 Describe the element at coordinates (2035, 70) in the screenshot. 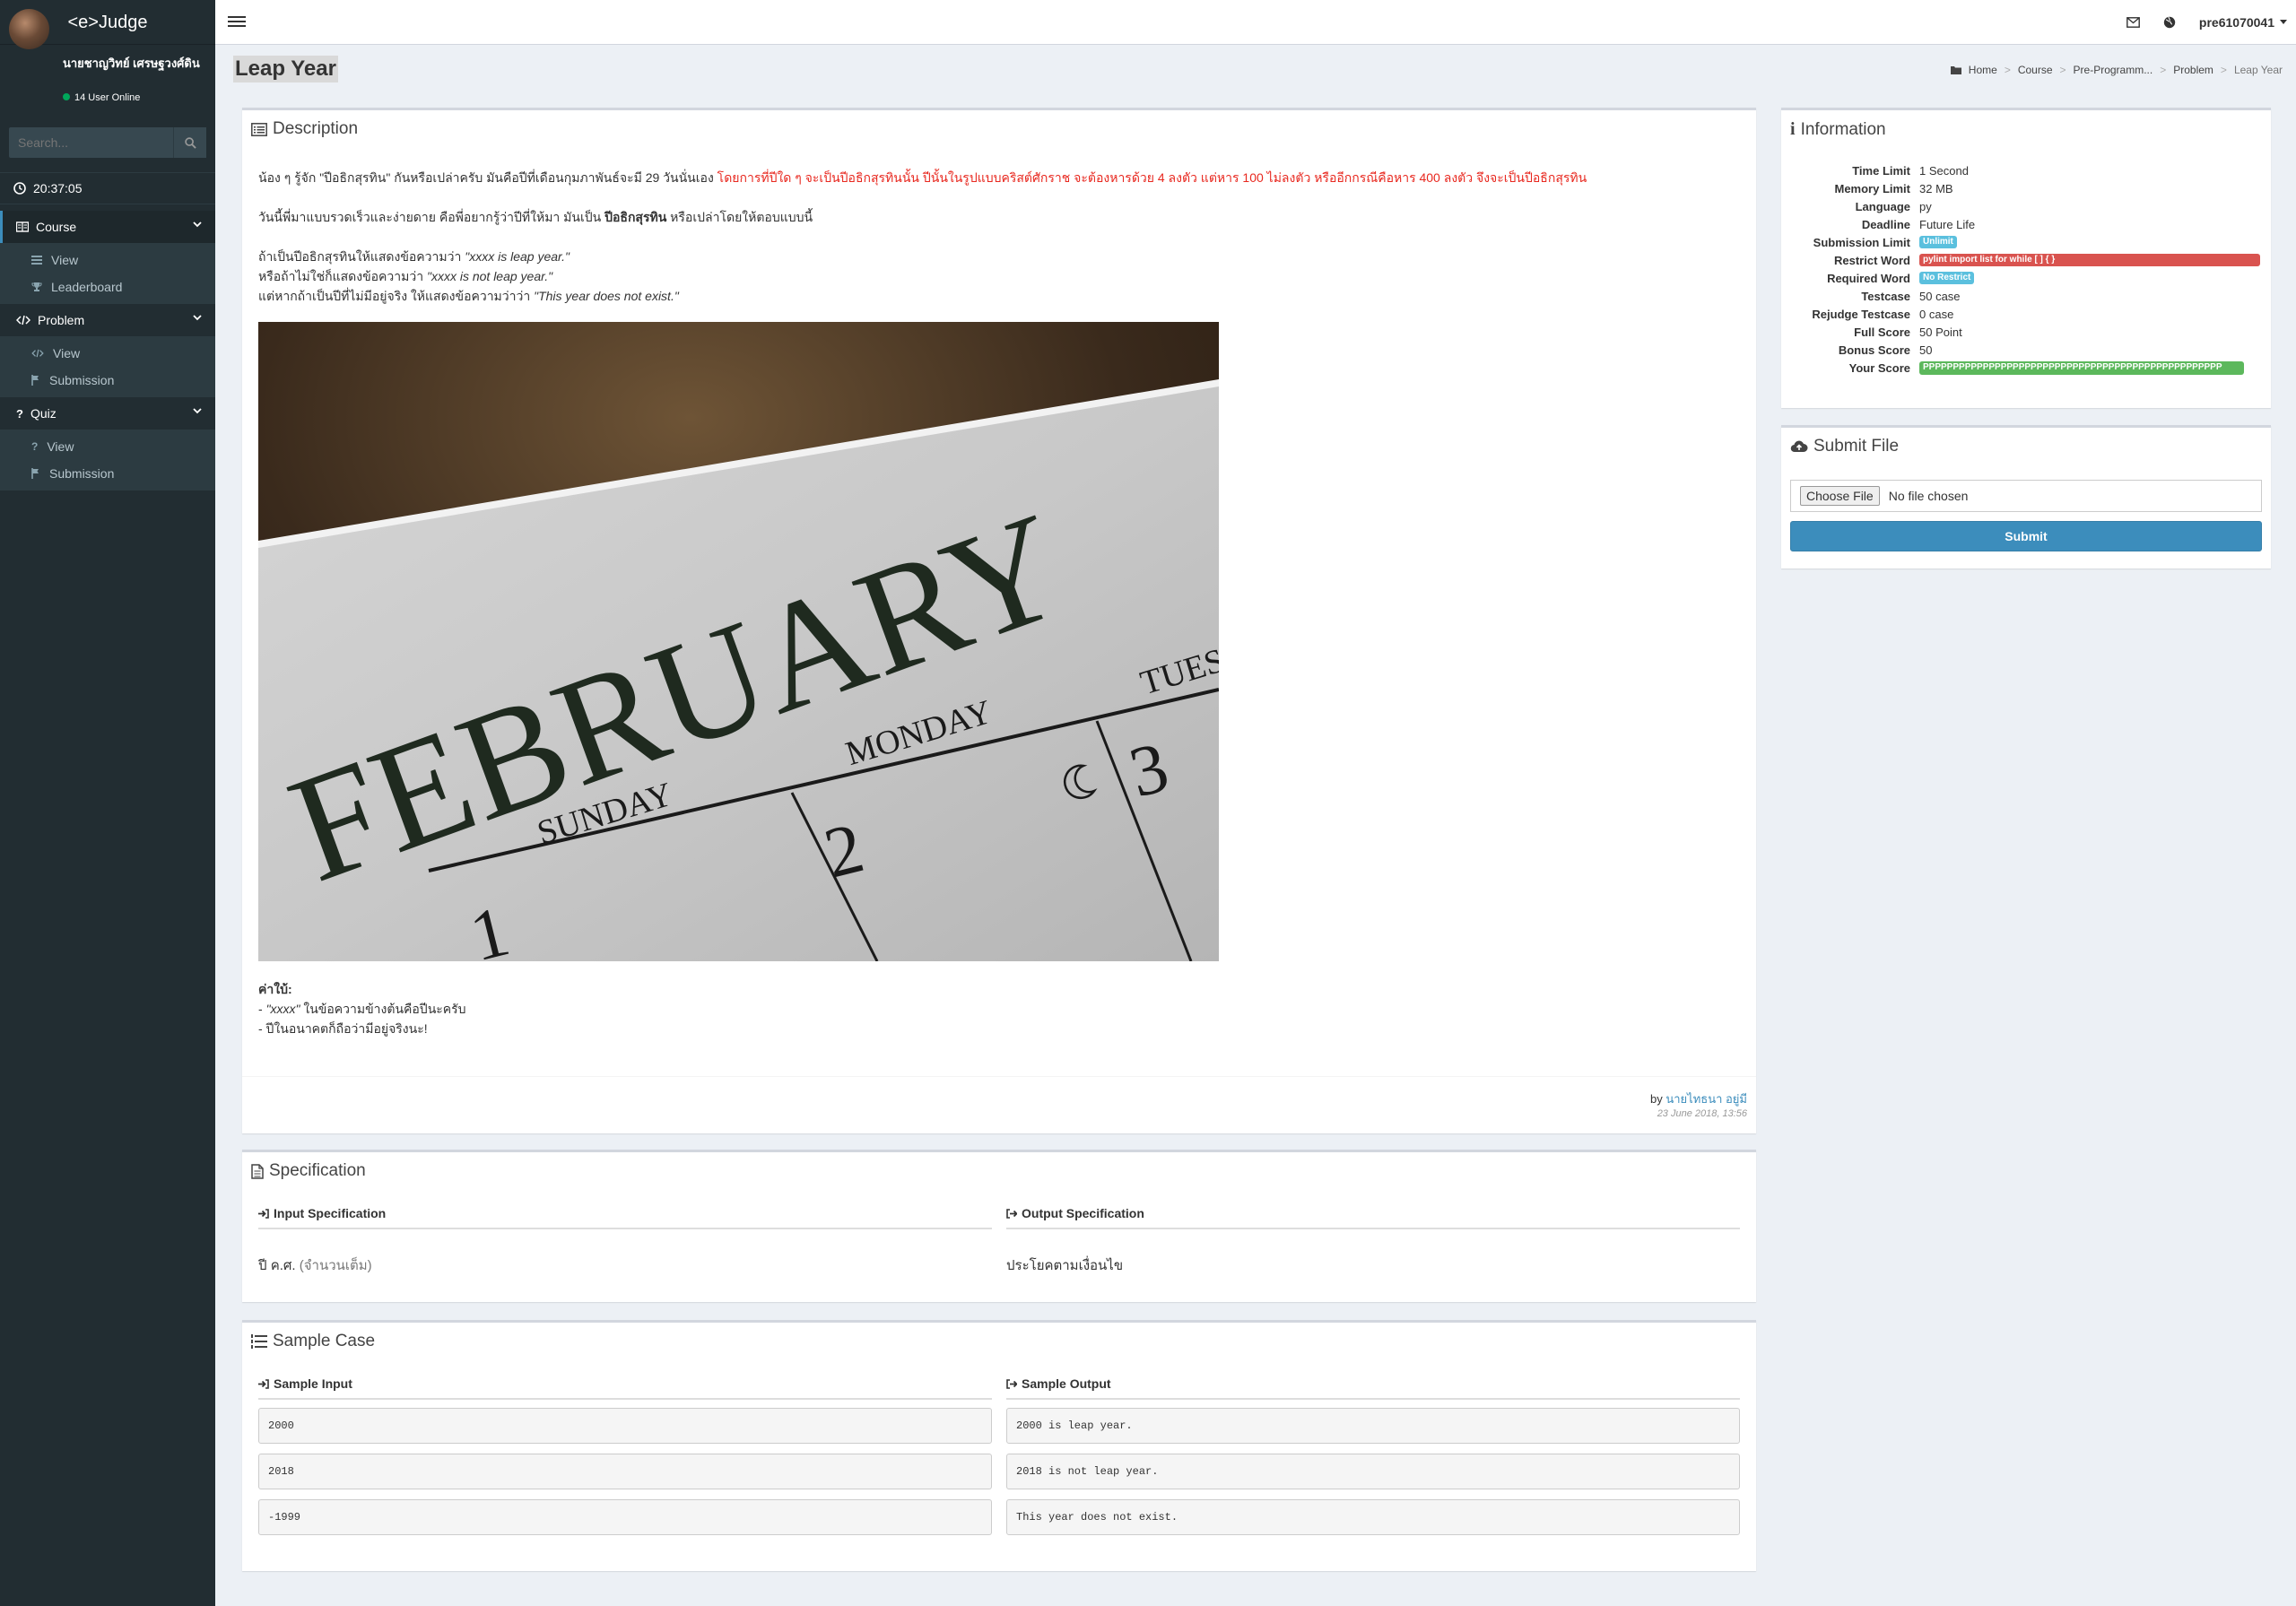

I see `breadcrumb-course: Course` at that location.